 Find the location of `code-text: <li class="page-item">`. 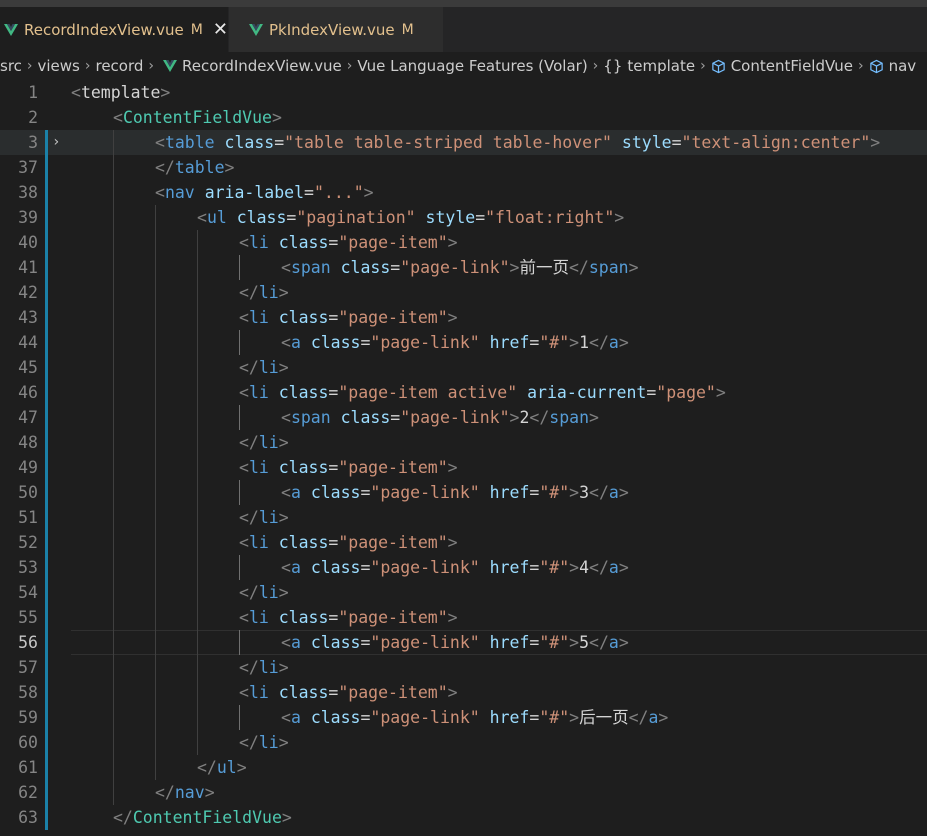

code-text: <li class="page-item"> is located at coordinates (348, 692).